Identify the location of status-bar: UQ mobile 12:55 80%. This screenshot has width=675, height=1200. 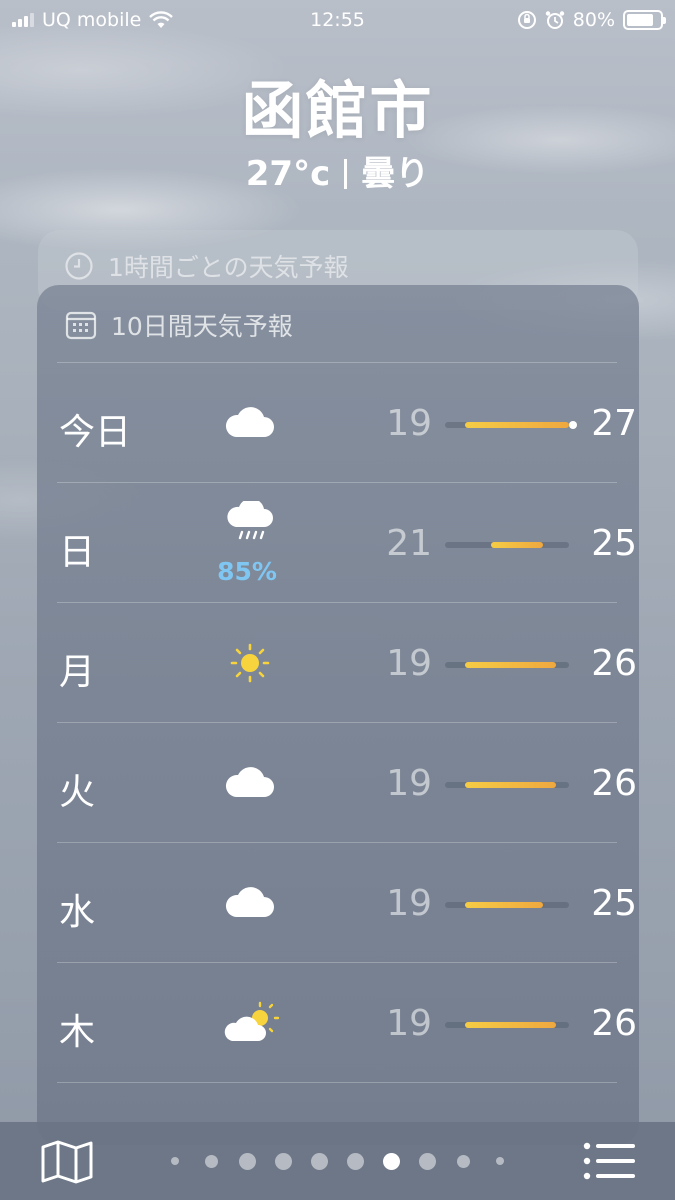
(337, 20).